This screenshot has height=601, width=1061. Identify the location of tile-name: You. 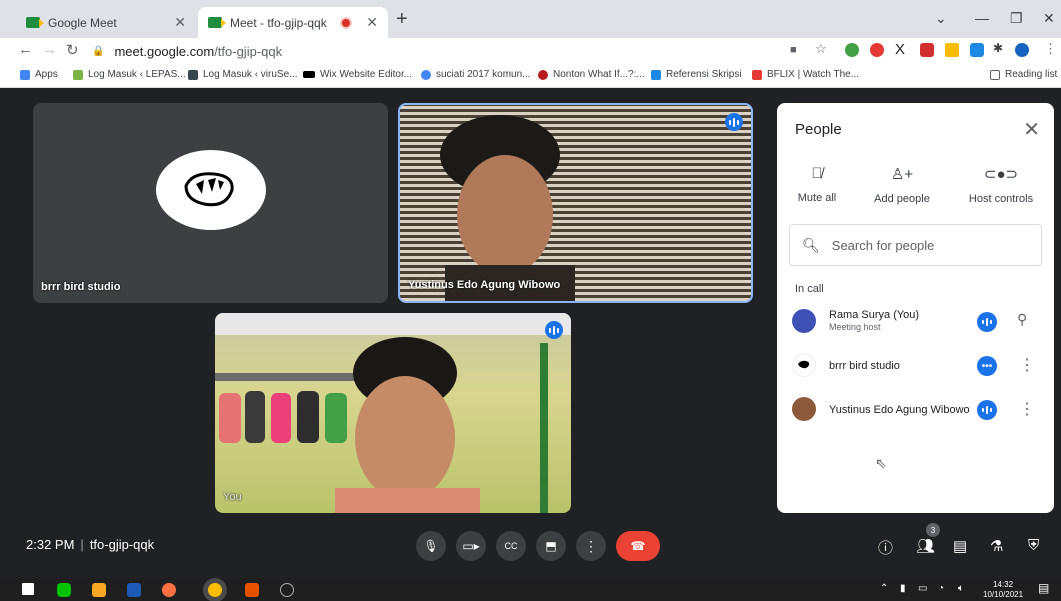
(232, 497).